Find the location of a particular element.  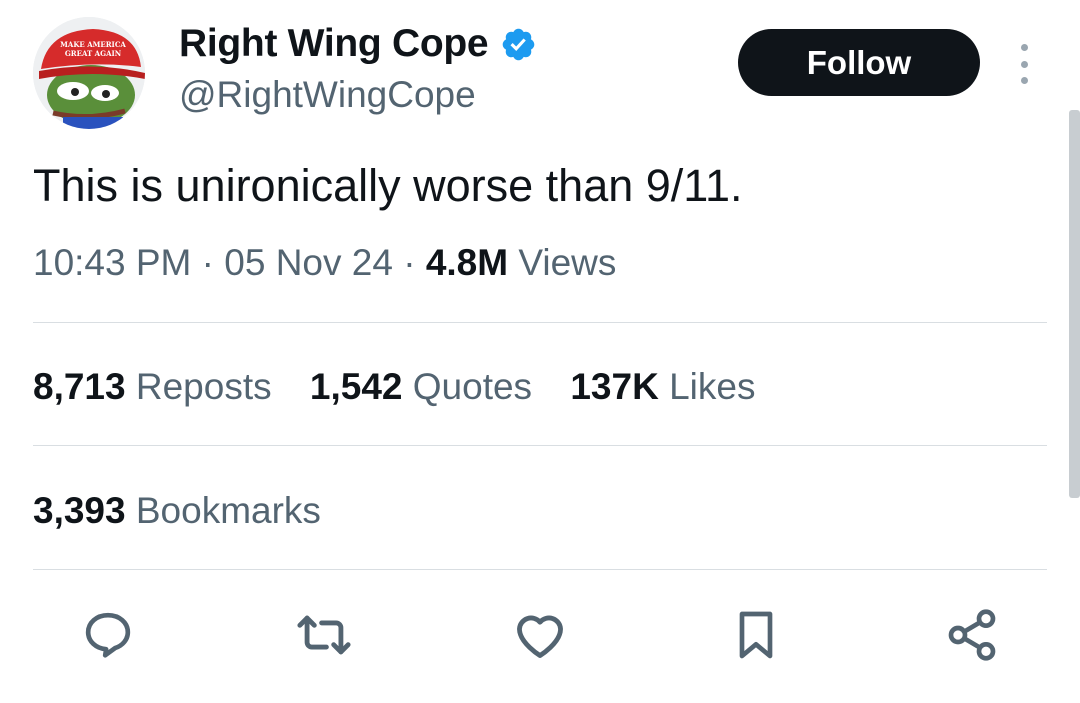

hat-text-line1: MAKE AMERICA is located at coordinates (93, 44).